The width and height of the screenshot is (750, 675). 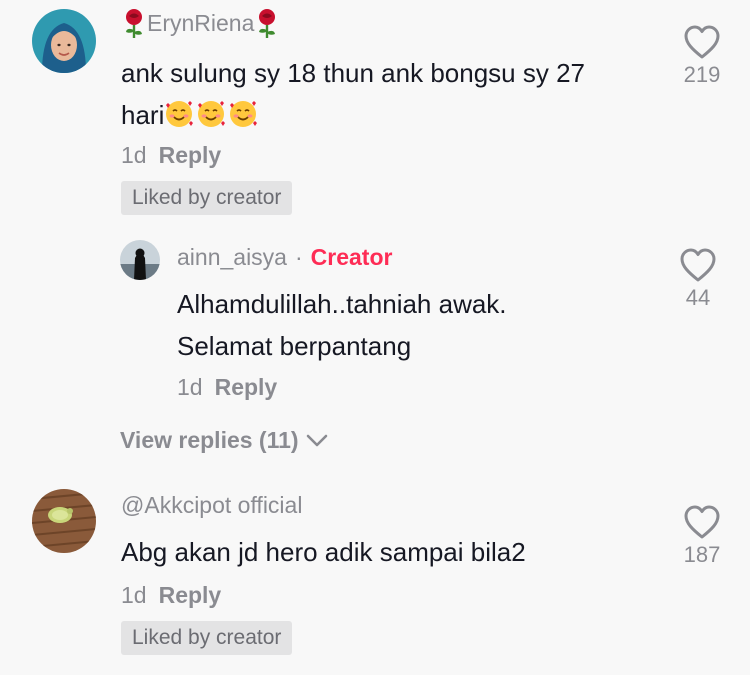 I want to click on hijab-woman-avatar-icon, so click(x=64, y=41).